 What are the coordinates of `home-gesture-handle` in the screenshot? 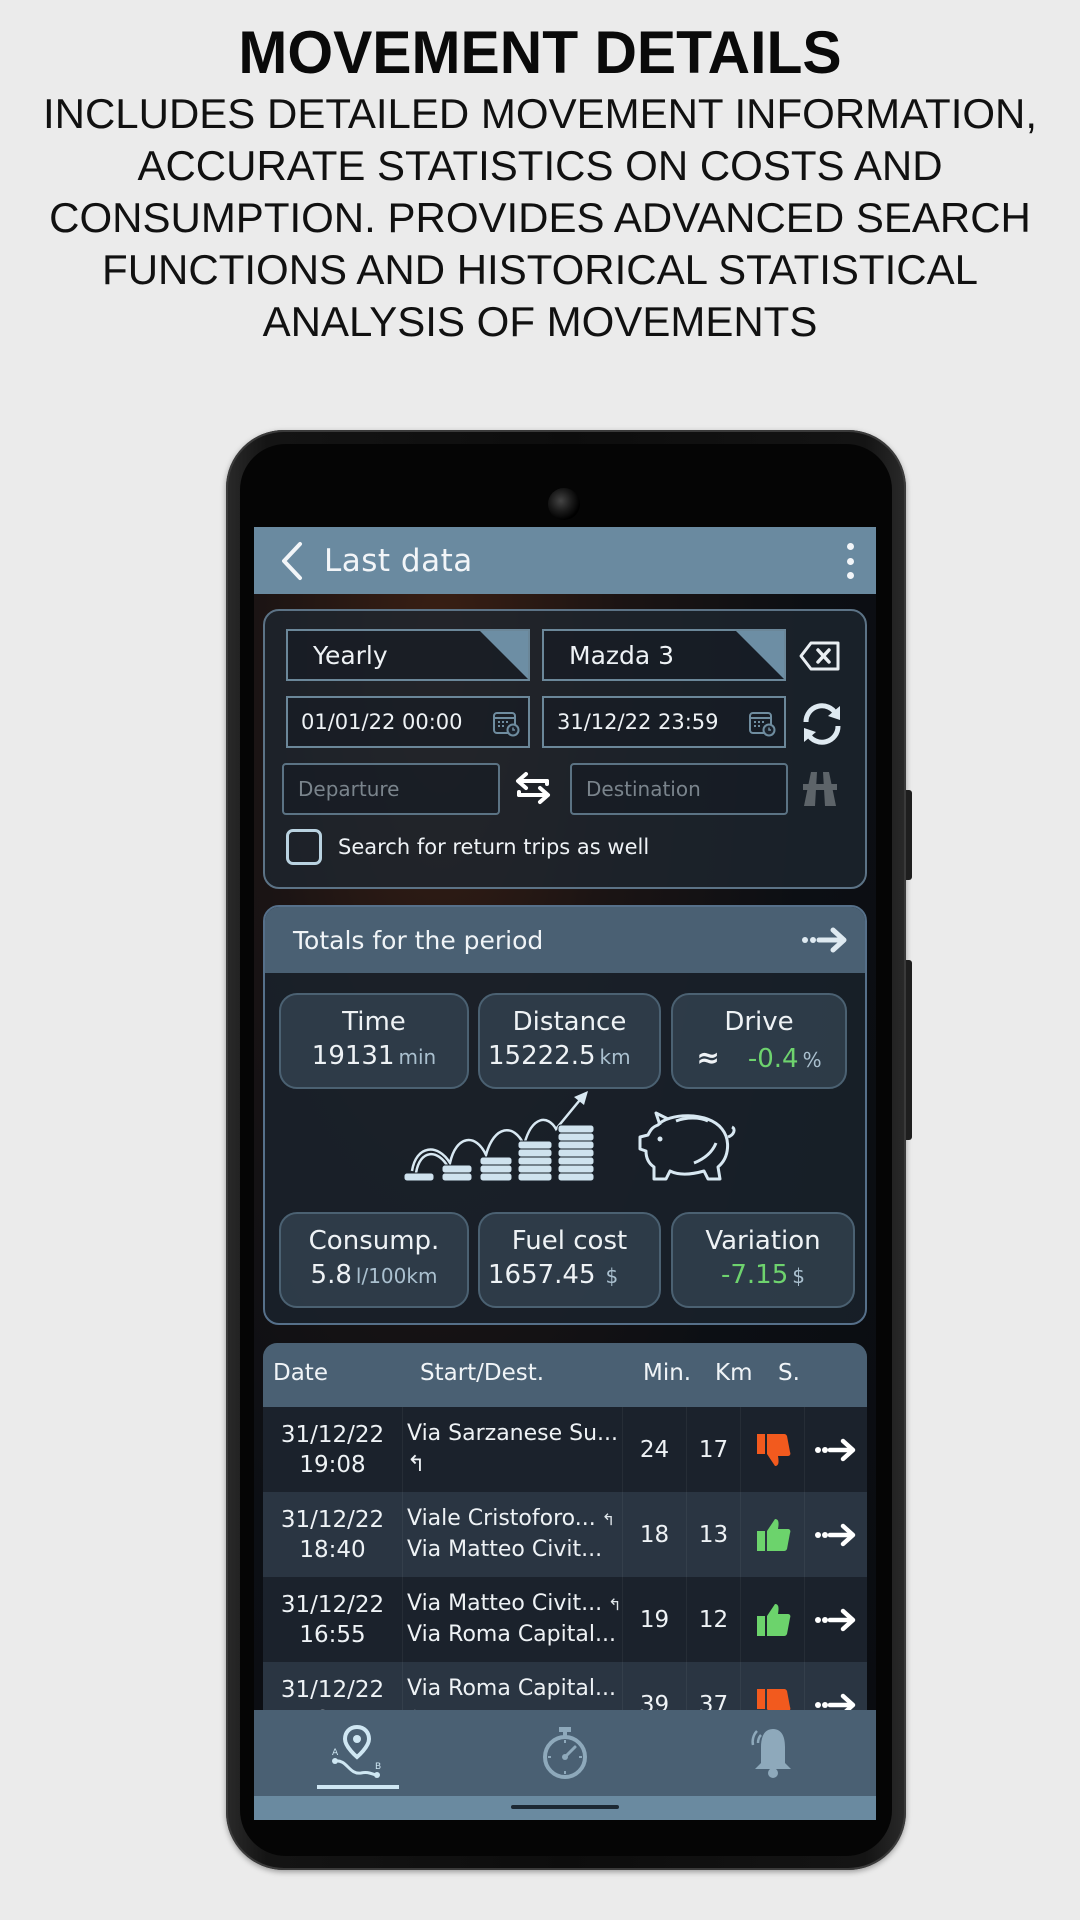 It's located at (565, 1807).